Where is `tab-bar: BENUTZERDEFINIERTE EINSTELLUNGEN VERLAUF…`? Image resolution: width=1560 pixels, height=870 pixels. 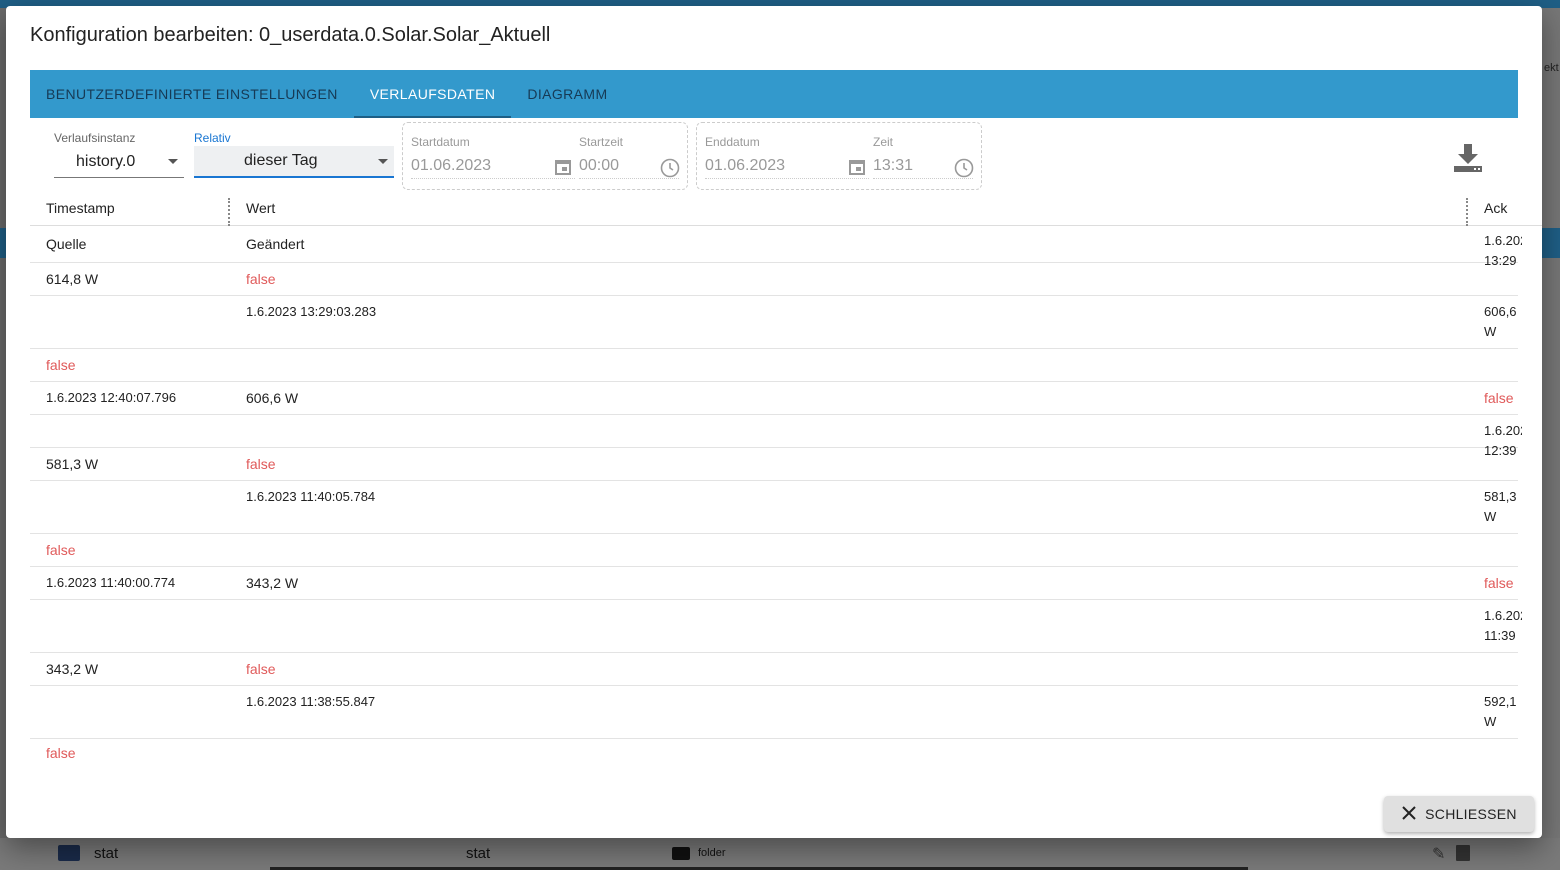 tab-bar: BENUTZERDEFINIERTE EINSTELLUNGEN VERLAUF… is located at coordinates (774, 94).